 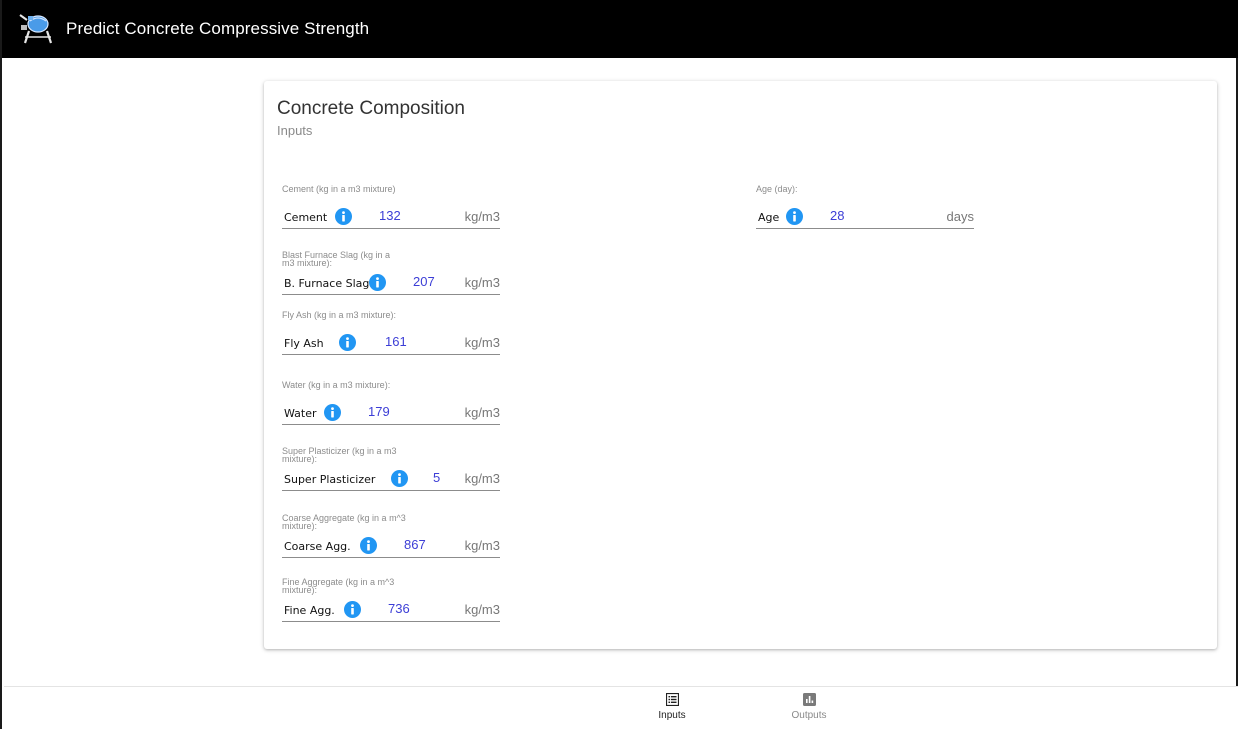 What do you see at coordinates (295, 130) in the screenshot?
I see `card-subtitle: Inputs` at bounding box center [295, 130].